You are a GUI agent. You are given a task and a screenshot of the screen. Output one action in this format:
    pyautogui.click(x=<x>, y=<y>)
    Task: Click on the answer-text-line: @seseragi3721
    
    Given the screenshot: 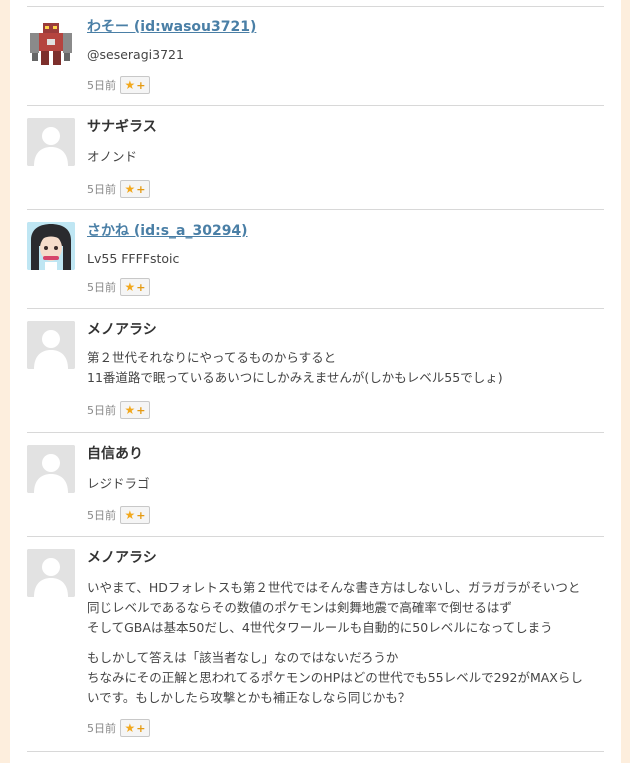 What is the action you would take?
    pyautogui.click(x=135, y=54)
    